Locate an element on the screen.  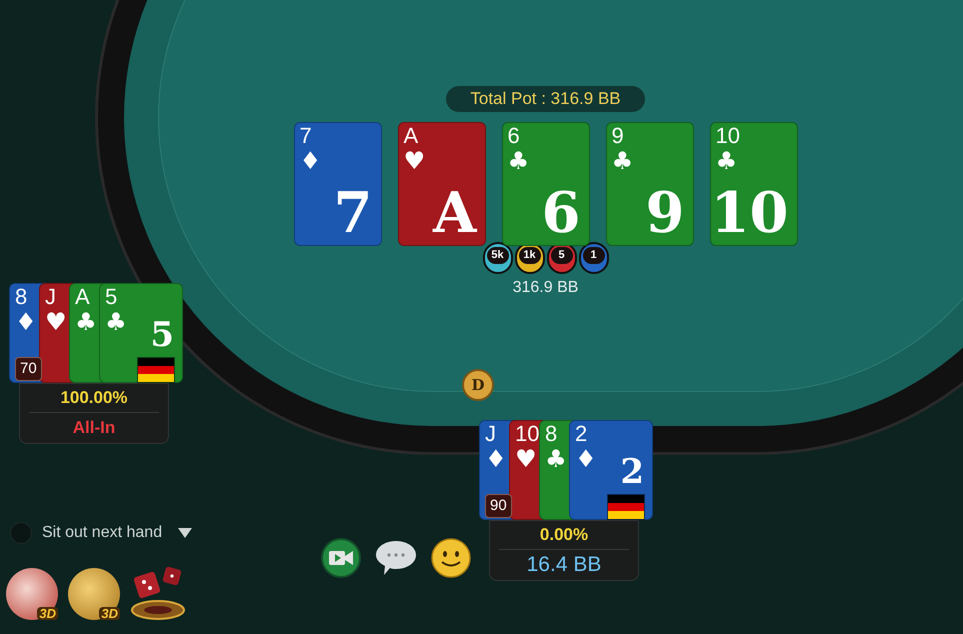
chip-label: 5k is located at coordinates (497, 255).